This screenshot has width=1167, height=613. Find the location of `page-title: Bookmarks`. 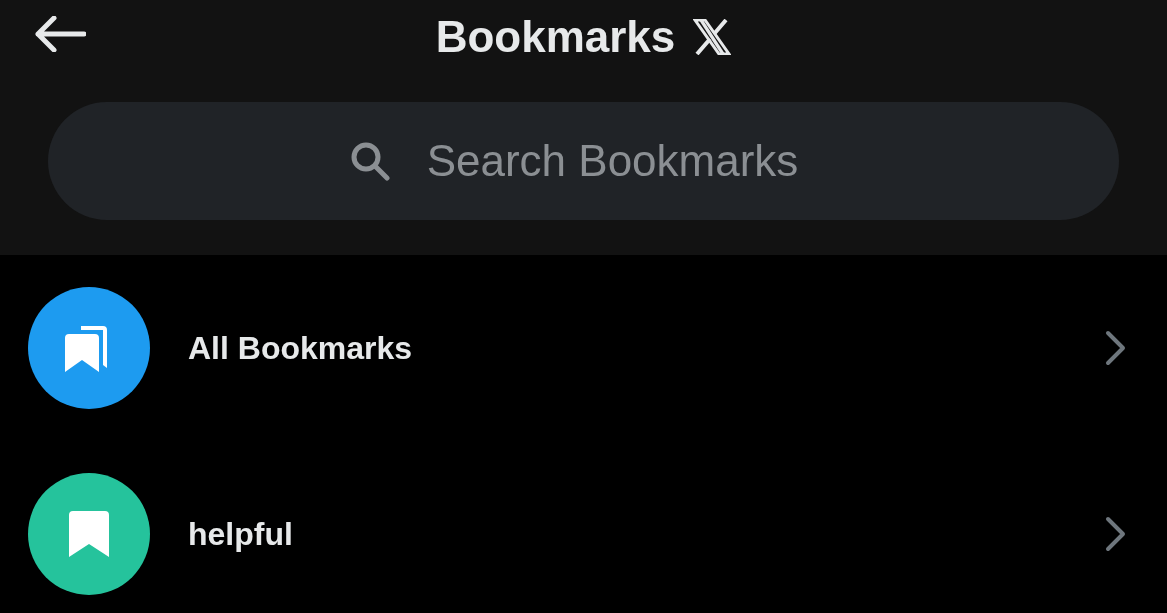

page-title: Bookmarks is located at coordinates (555, 37).